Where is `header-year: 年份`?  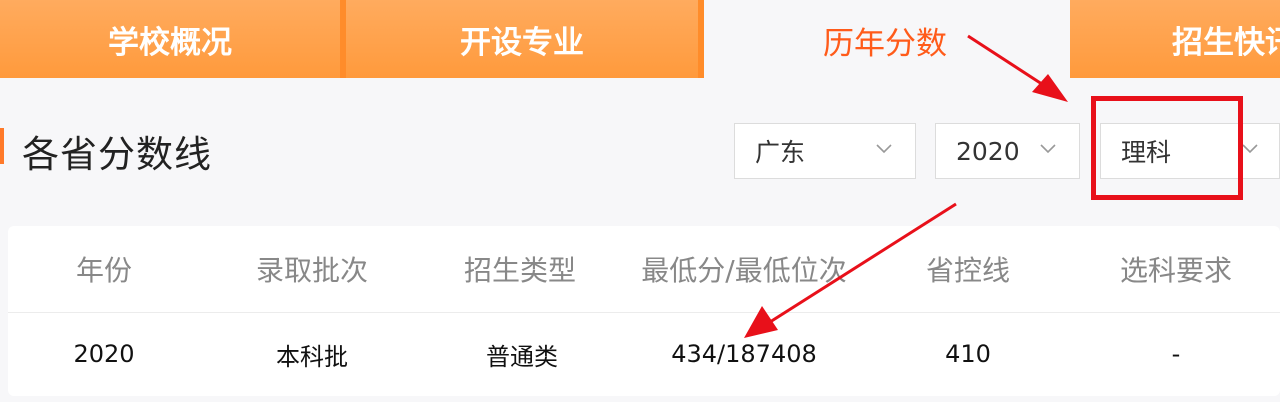
header-year: 年份 is located at coordinates (104, 270).